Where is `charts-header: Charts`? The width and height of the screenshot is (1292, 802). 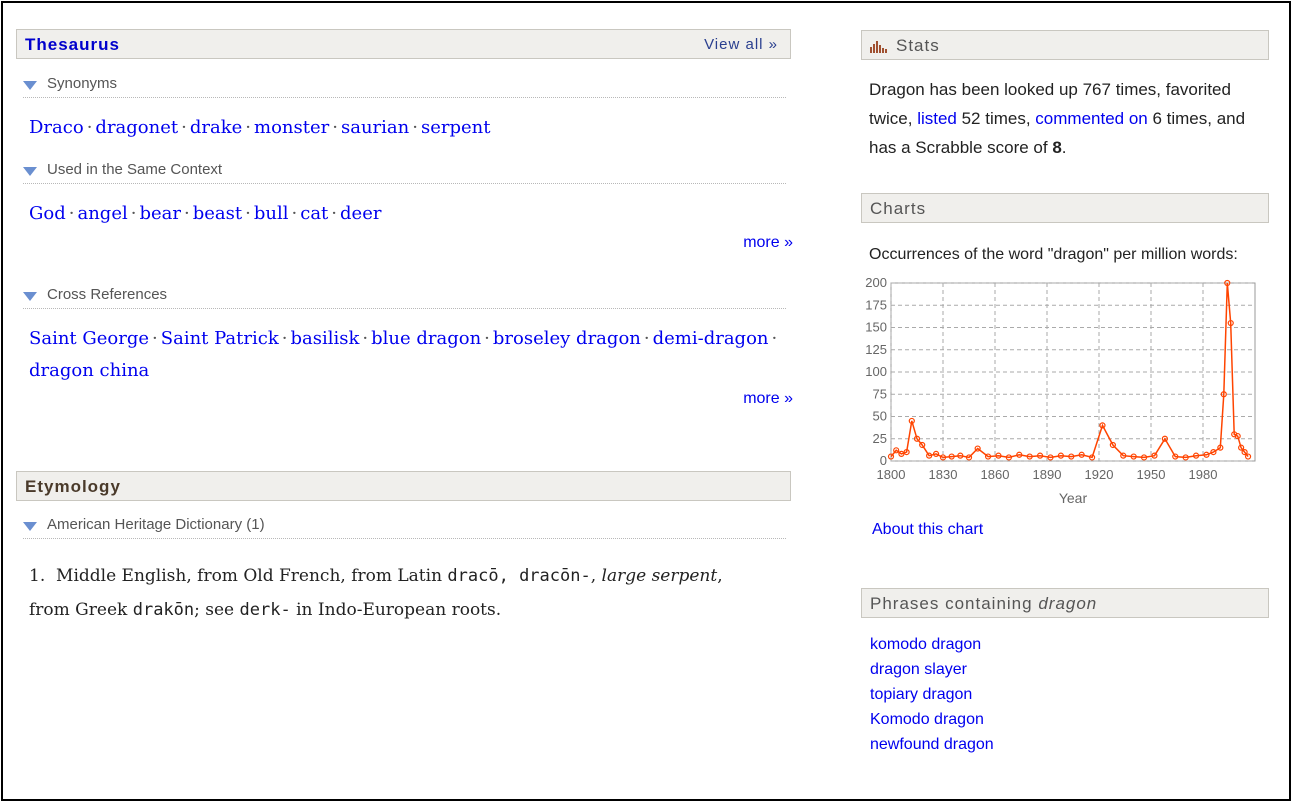 charts-header: Charts is located at coordinates (1065, 208).